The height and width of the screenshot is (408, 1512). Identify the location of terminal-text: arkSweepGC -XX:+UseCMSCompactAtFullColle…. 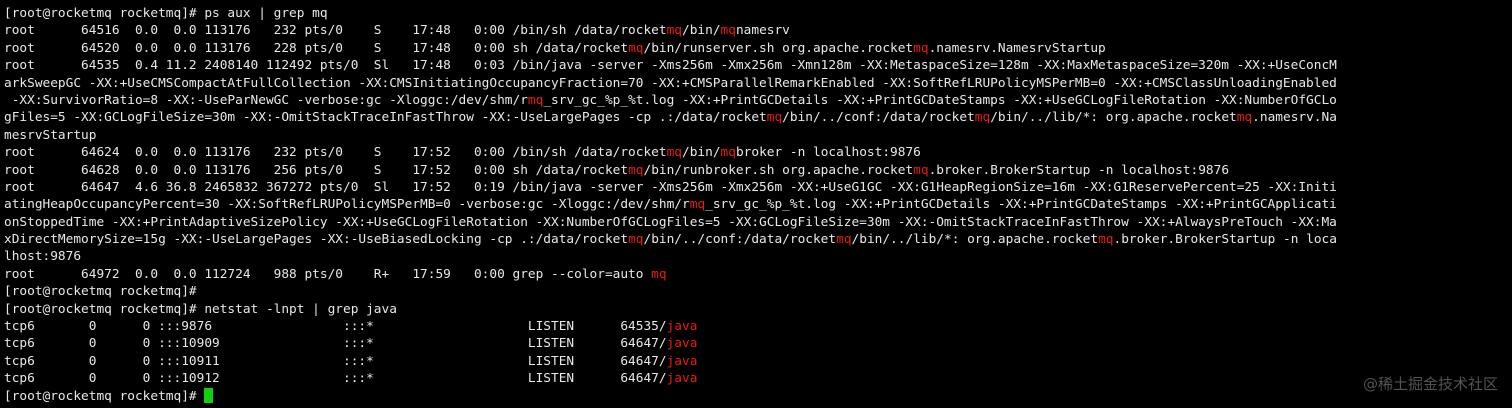
(670, 83).